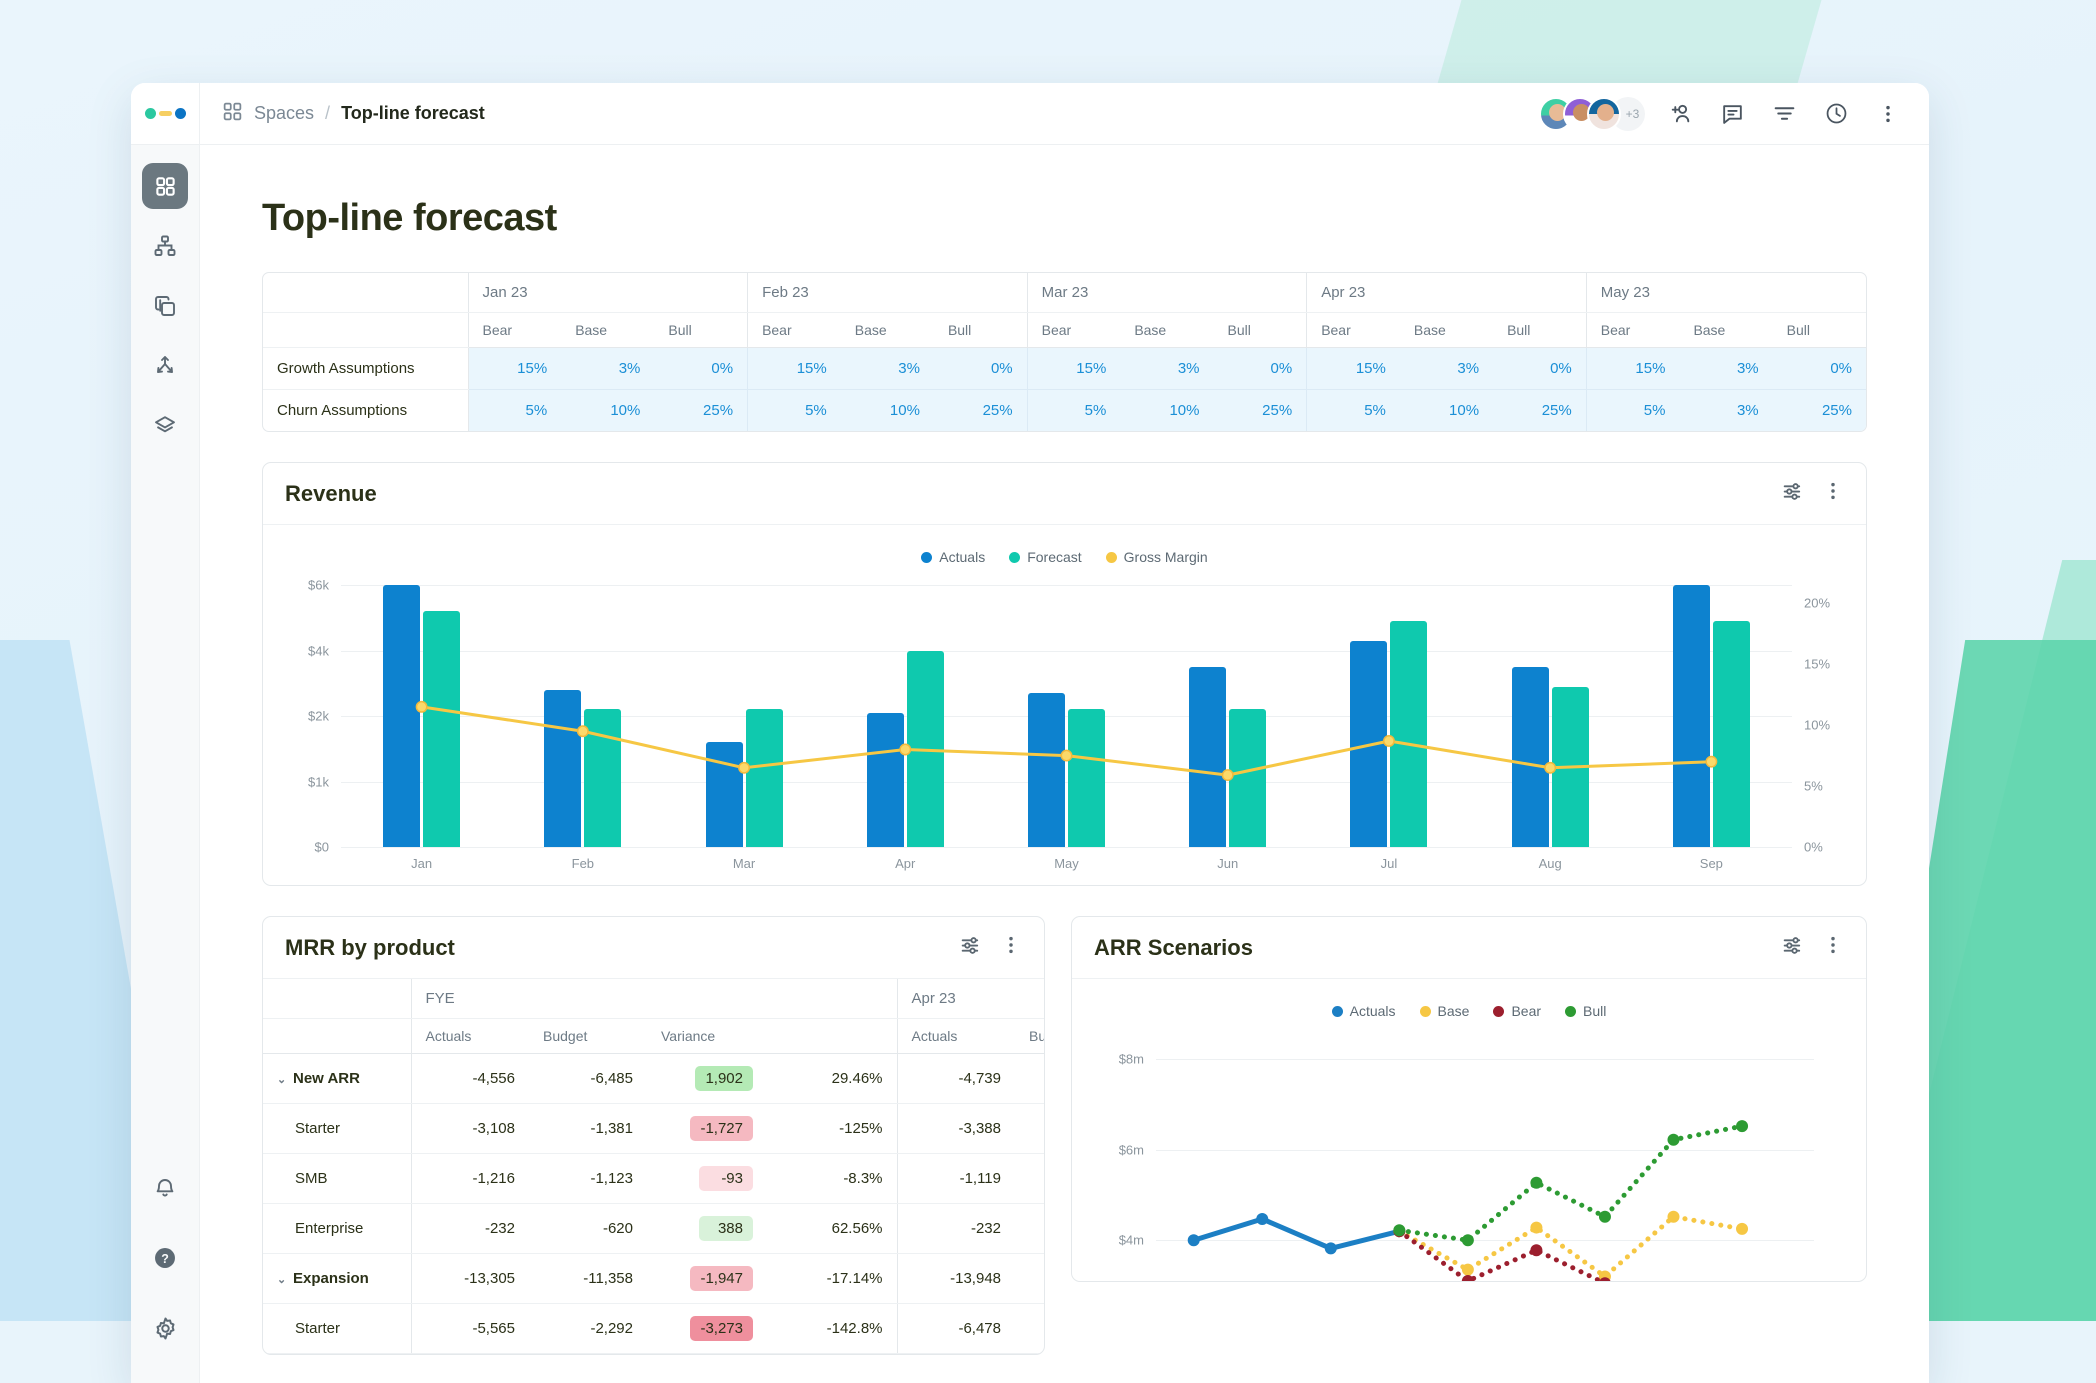  Describe the element at coordinates (469, 1278) in the screenshot. I see `mrr-cell-actuals: -13,305` at that location.